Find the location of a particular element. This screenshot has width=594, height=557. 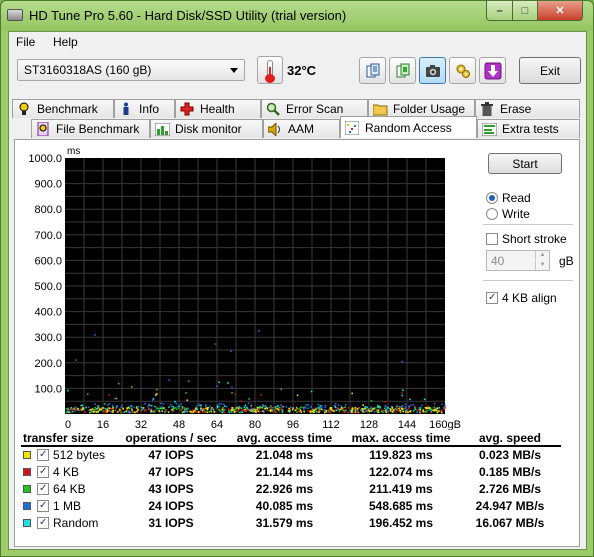

spin-down-icon: ▼ is located at coordinates (542, 265).